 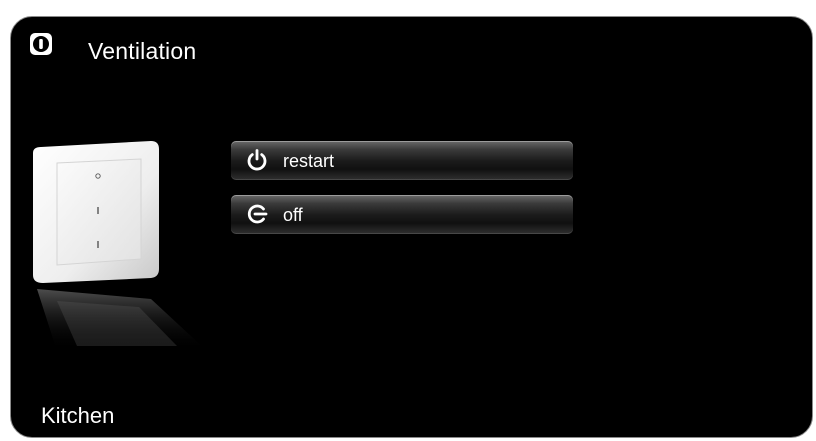 I want to click on restart-button-label: restart, so click(x=309, y=161).